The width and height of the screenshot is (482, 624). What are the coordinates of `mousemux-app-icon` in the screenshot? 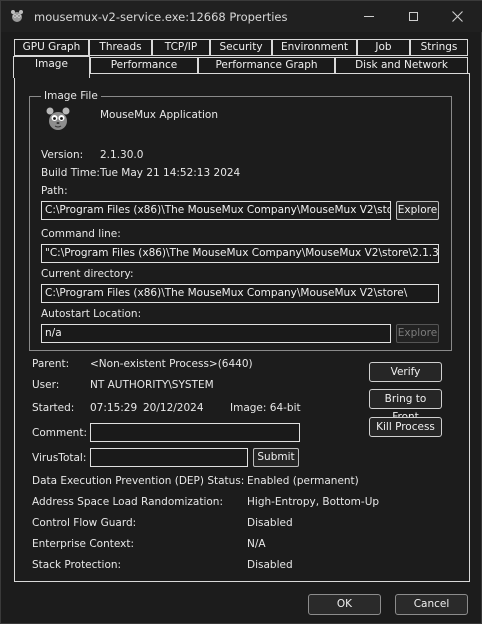 It's located at (17, 16).